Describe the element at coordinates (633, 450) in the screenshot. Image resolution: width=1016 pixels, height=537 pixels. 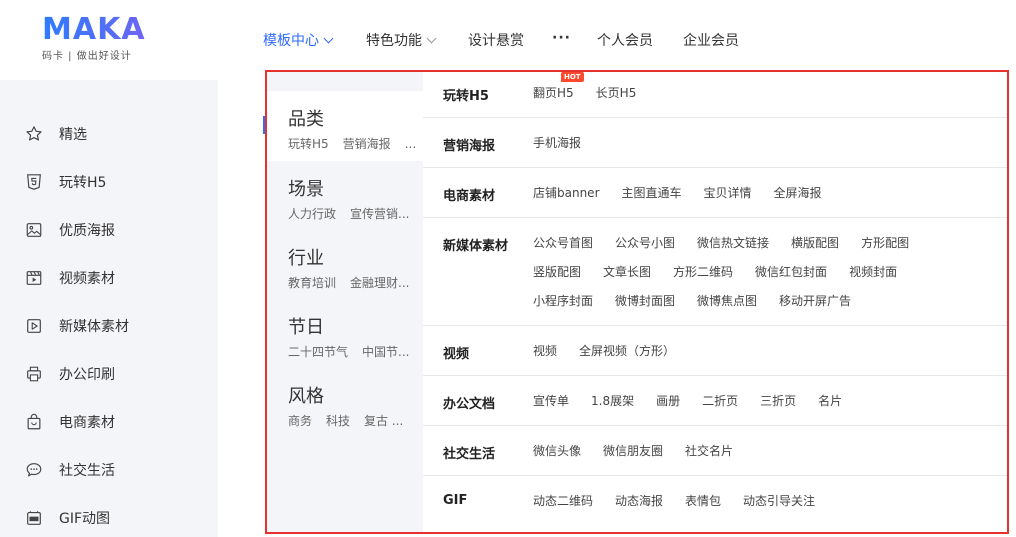
I see `link-item: 微信朋友圈` at that location.